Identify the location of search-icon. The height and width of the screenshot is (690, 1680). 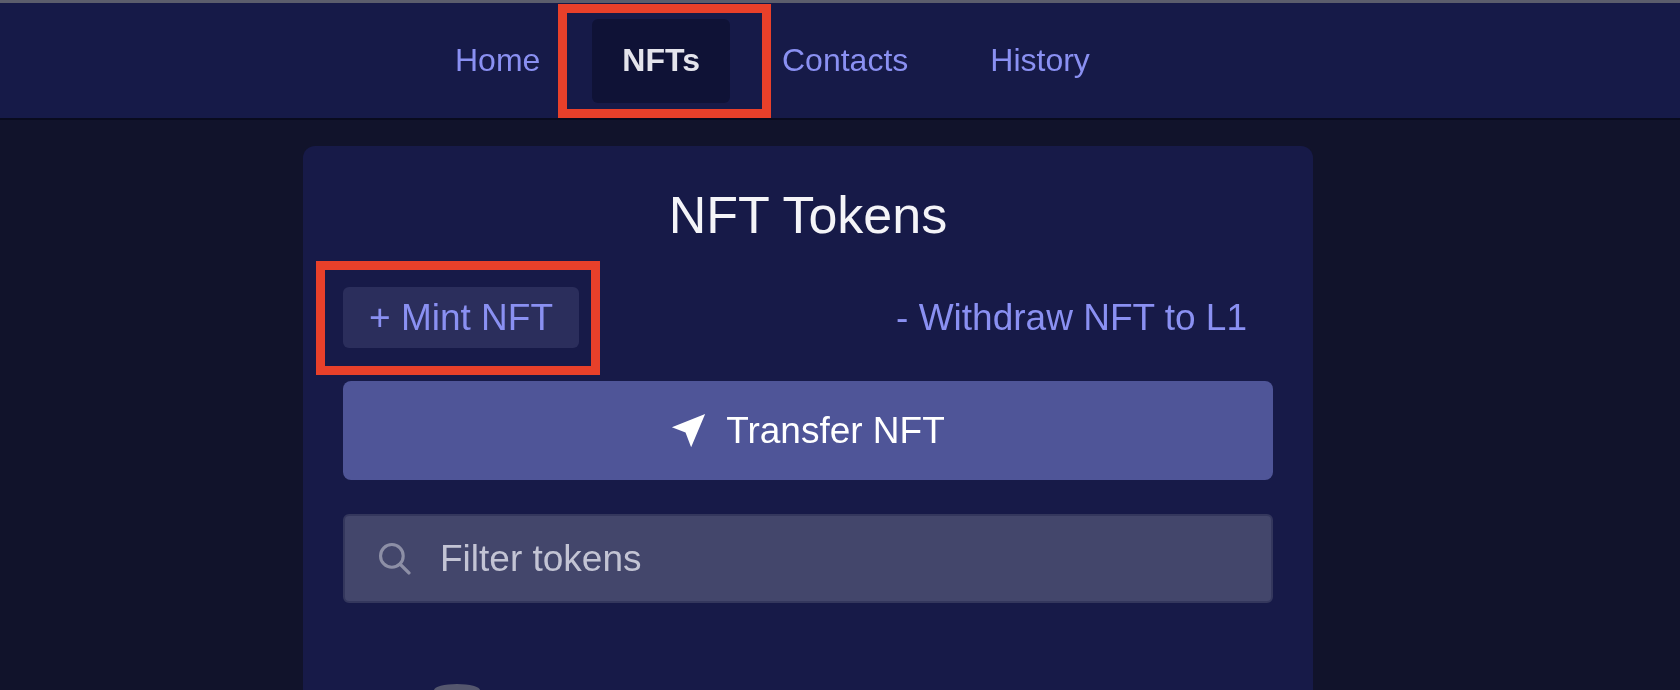
(394, 558).